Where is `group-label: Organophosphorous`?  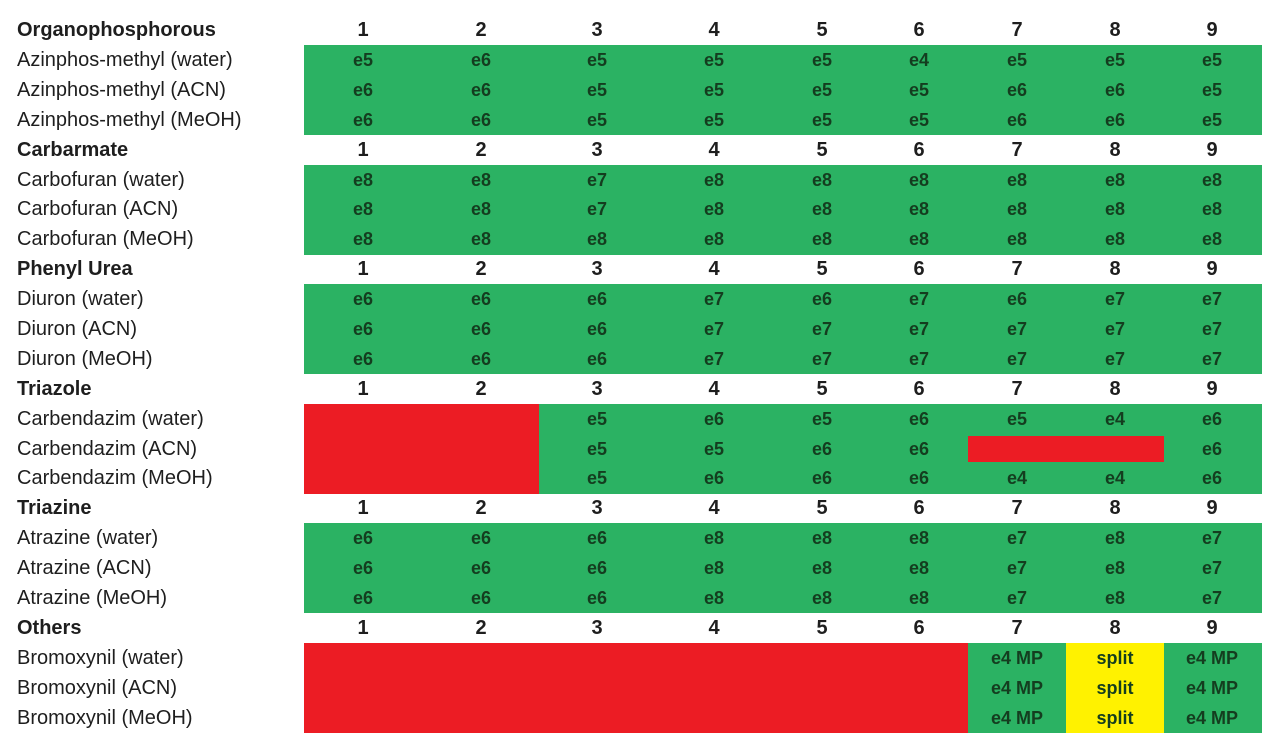
group-label: Organophosphorous is located at coordinates (116, 30).